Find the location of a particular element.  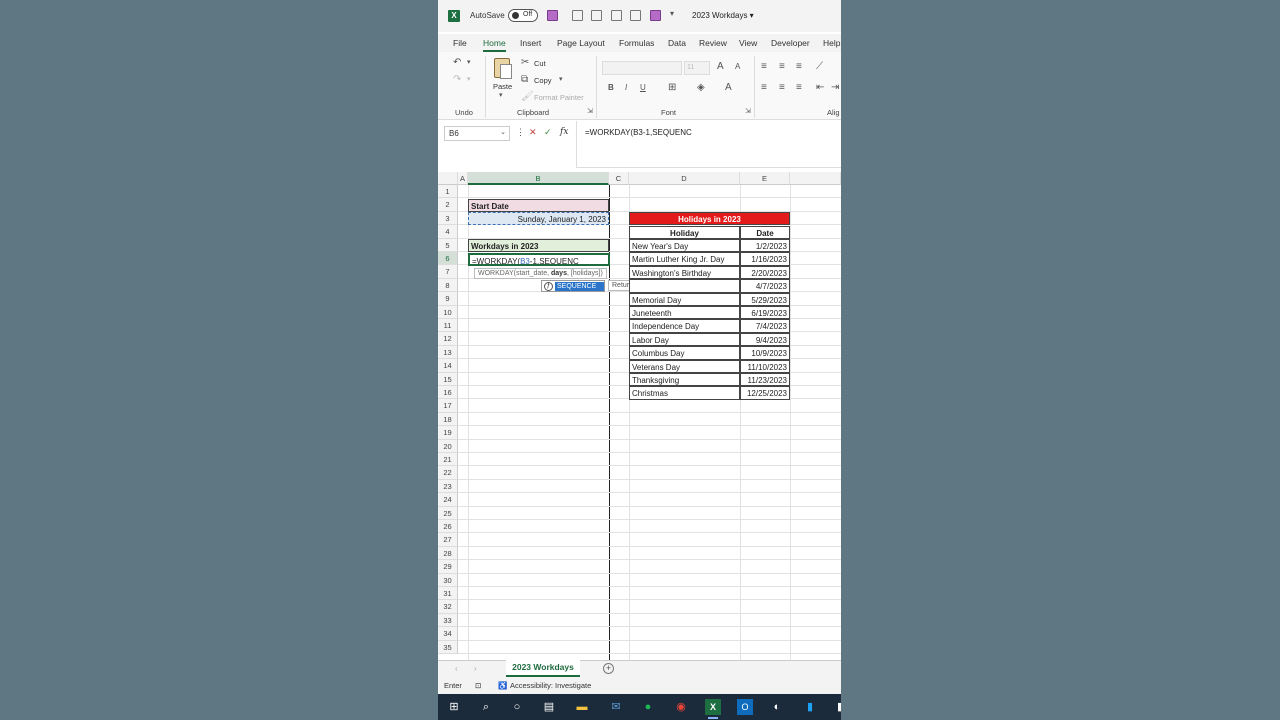

decrease-font-icon: A is located at coordinates (737, 66).